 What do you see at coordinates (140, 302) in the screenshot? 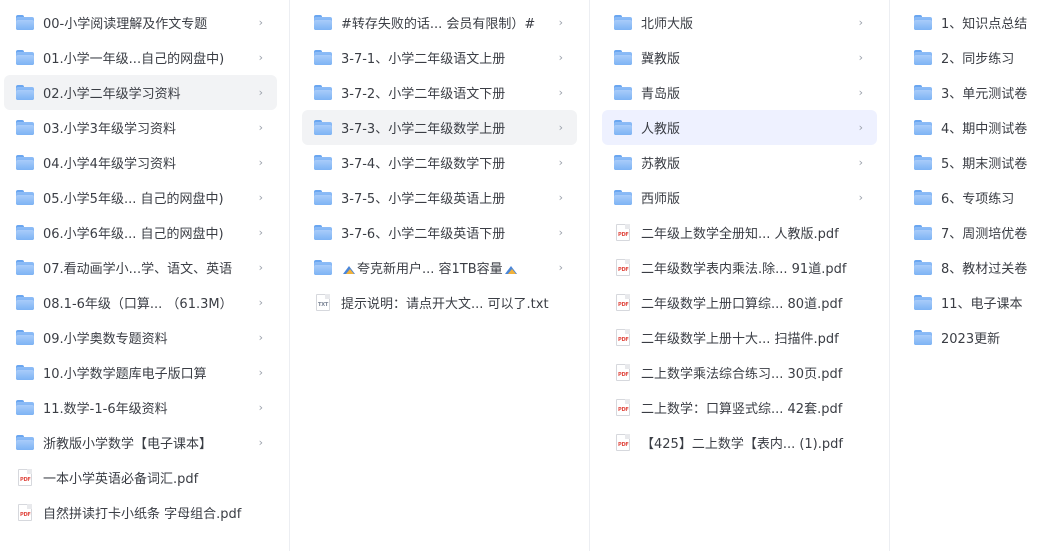
I see `folder-row: 08.1-6年级（口算... （61.3M） ›` at bounding box center [140, 302].